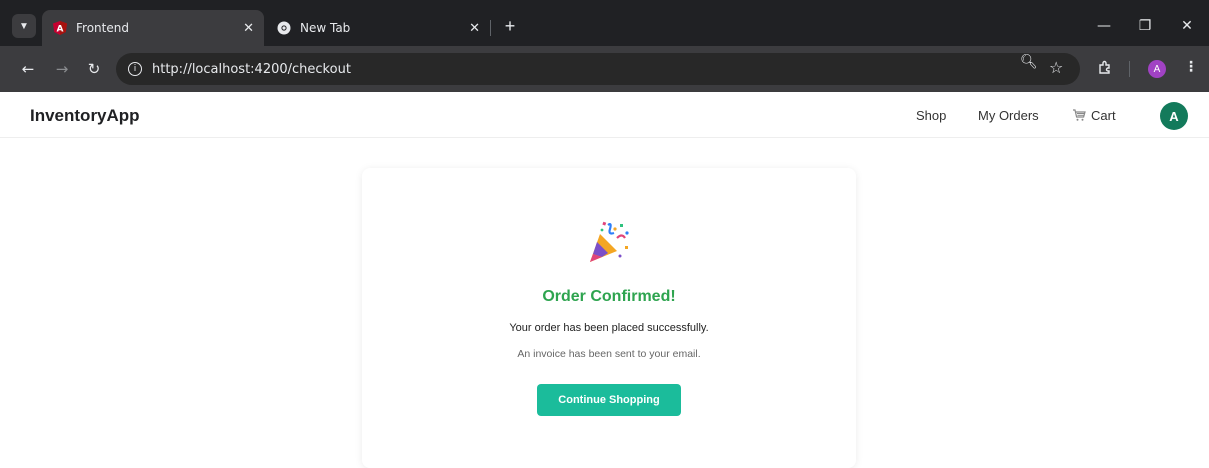 The height and width of the screenshot is (468, 1209). I want to click on forward-button: →, so click(62, 69).